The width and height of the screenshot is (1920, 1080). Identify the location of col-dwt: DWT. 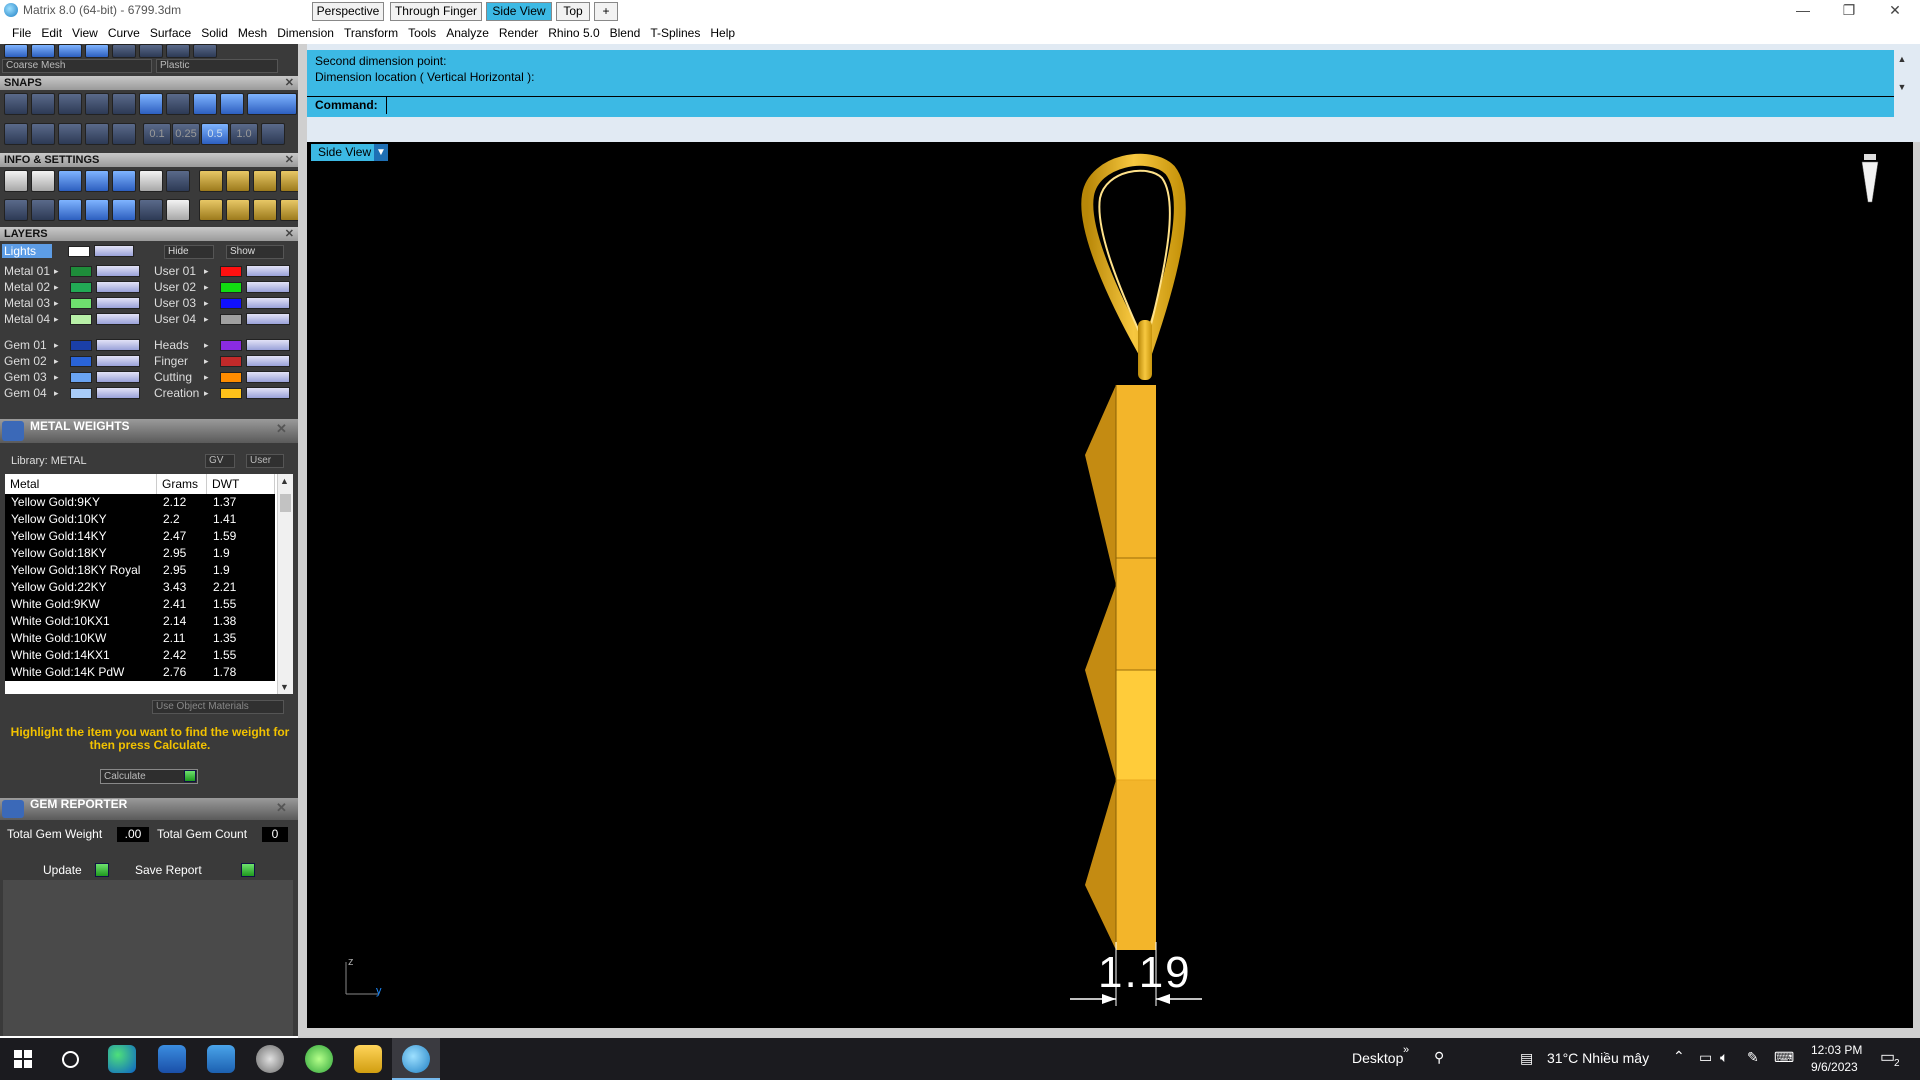
(241, 484).